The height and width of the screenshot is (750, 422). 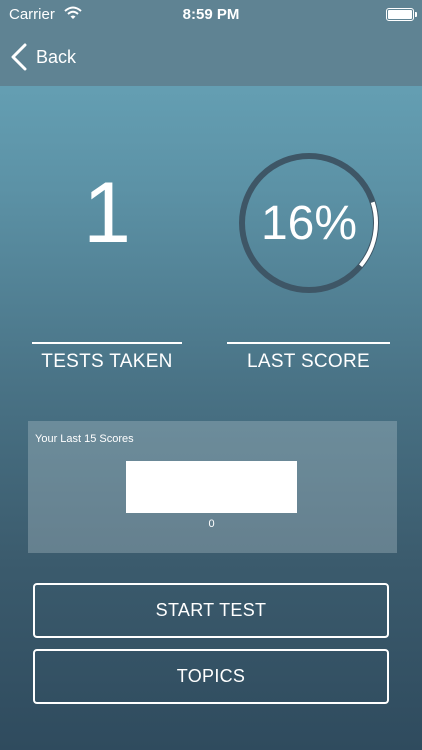 What do you see at coordinates (211, 676) in the screenshot?
I see `topics-button: TOPICS` at bounding box center [211, 676].